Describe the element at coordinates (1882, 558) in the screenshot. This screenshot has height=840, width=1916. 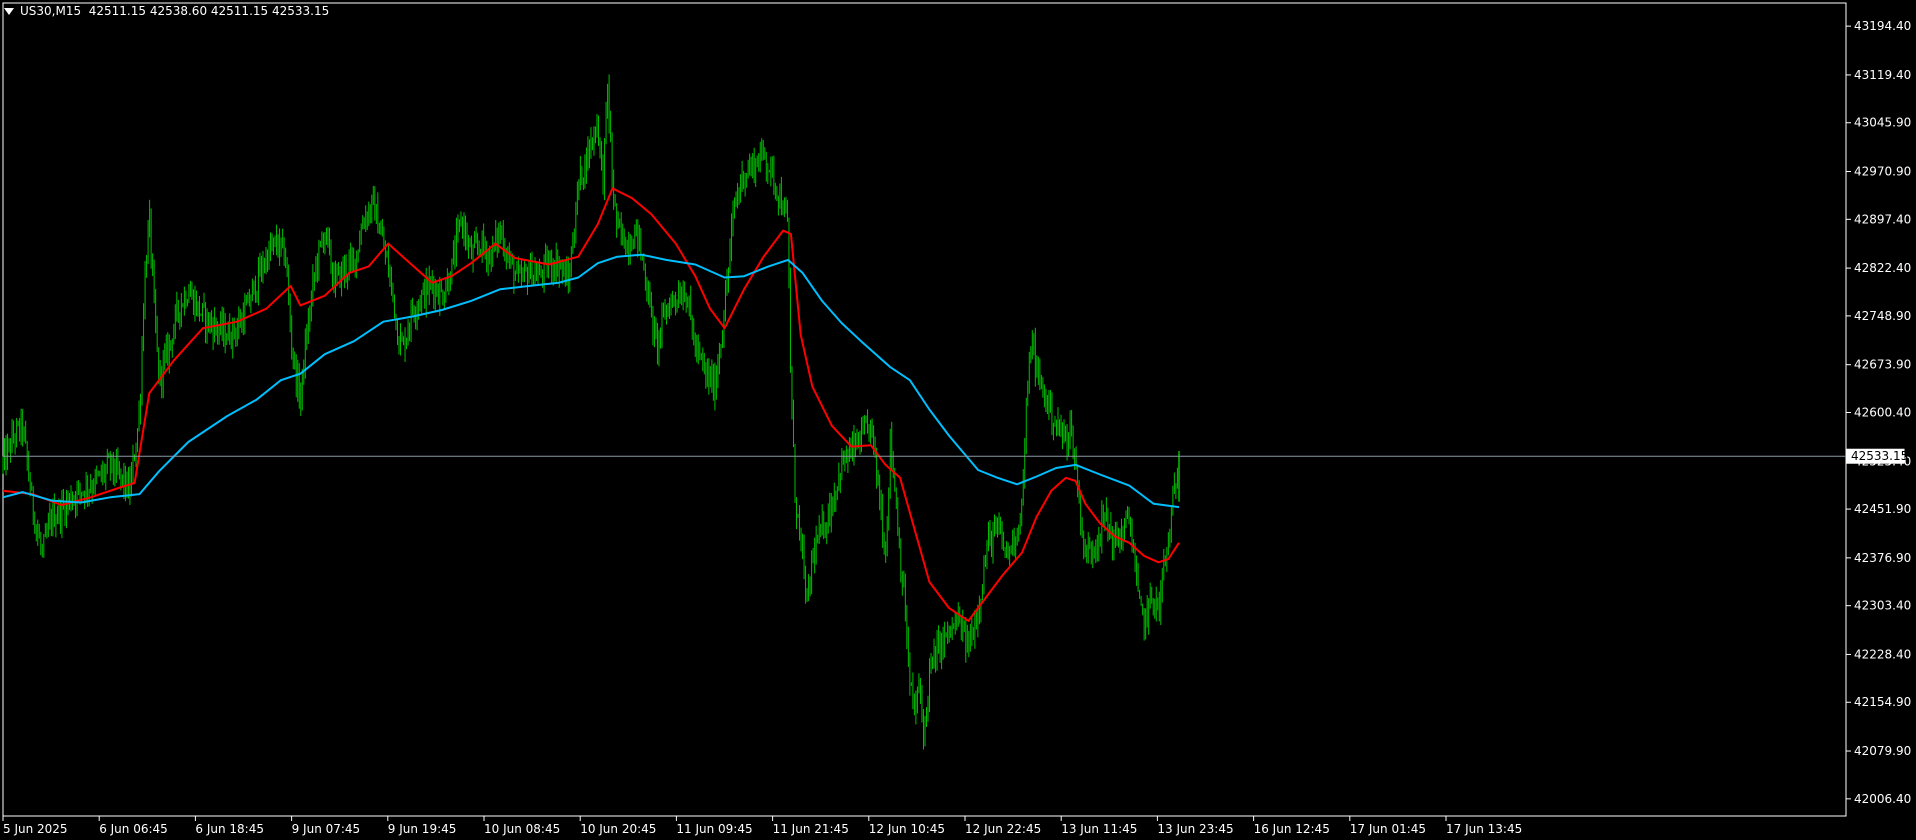
I see `y-tick-label: 42376.90` at that location.